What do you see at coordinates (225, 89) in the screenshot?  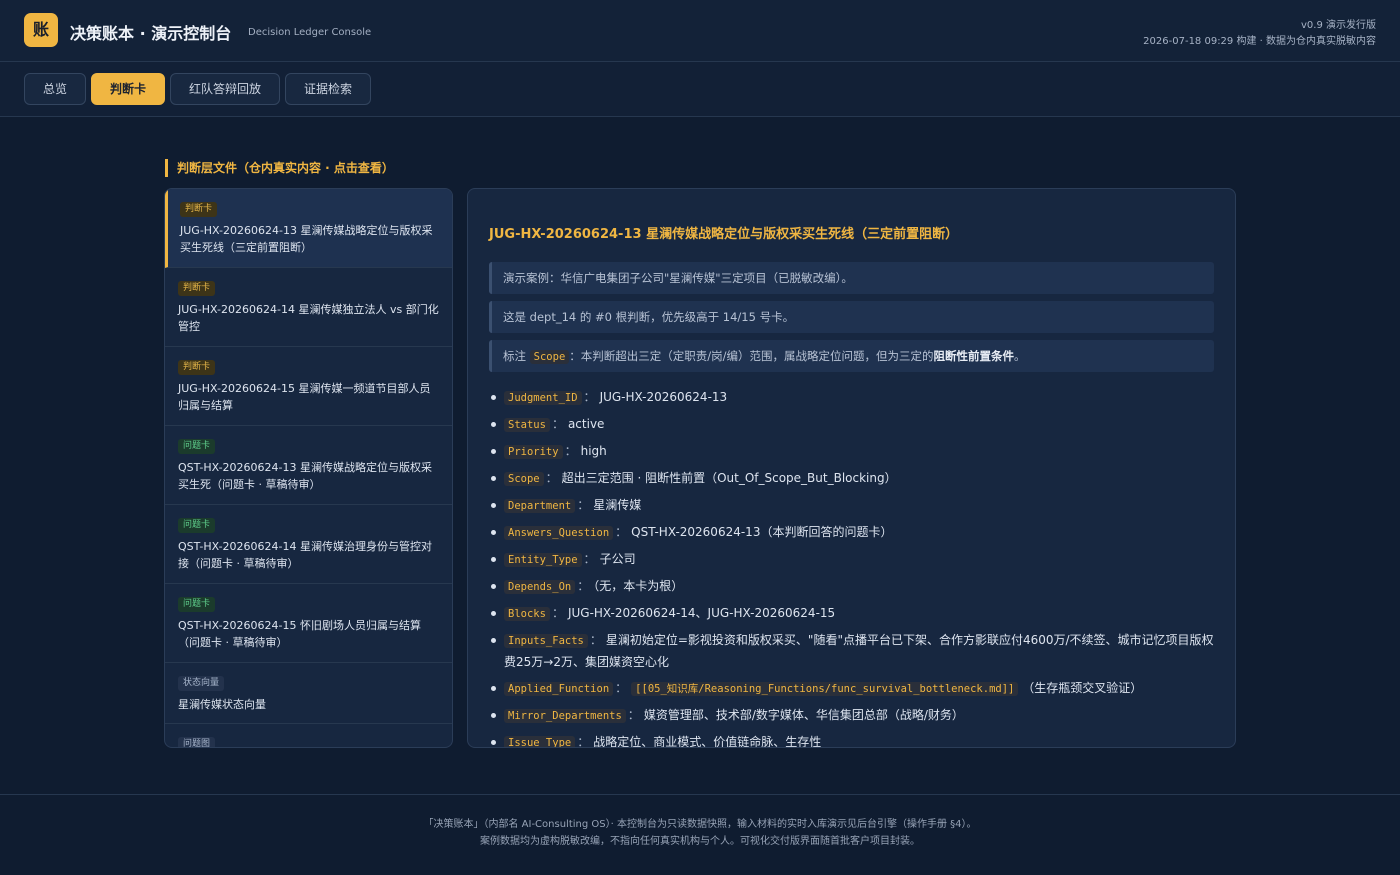 I see `tab-redteam-replay: 红队答辩回放` at bounding box center [225, 89].